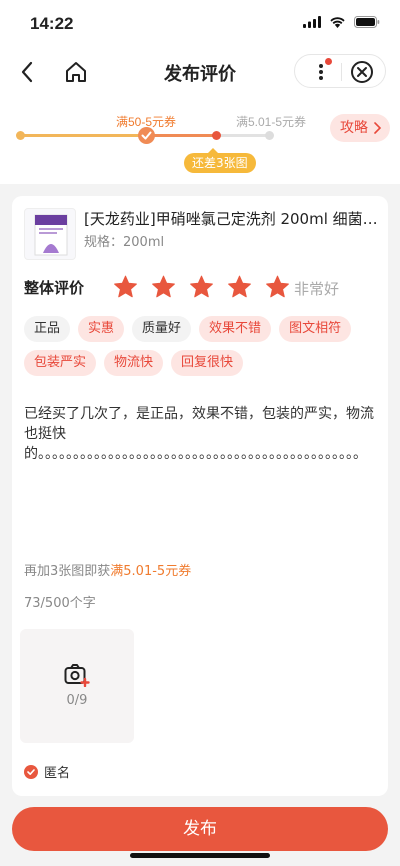  I want to click on guide-button: 攻略, so click(360, 128).